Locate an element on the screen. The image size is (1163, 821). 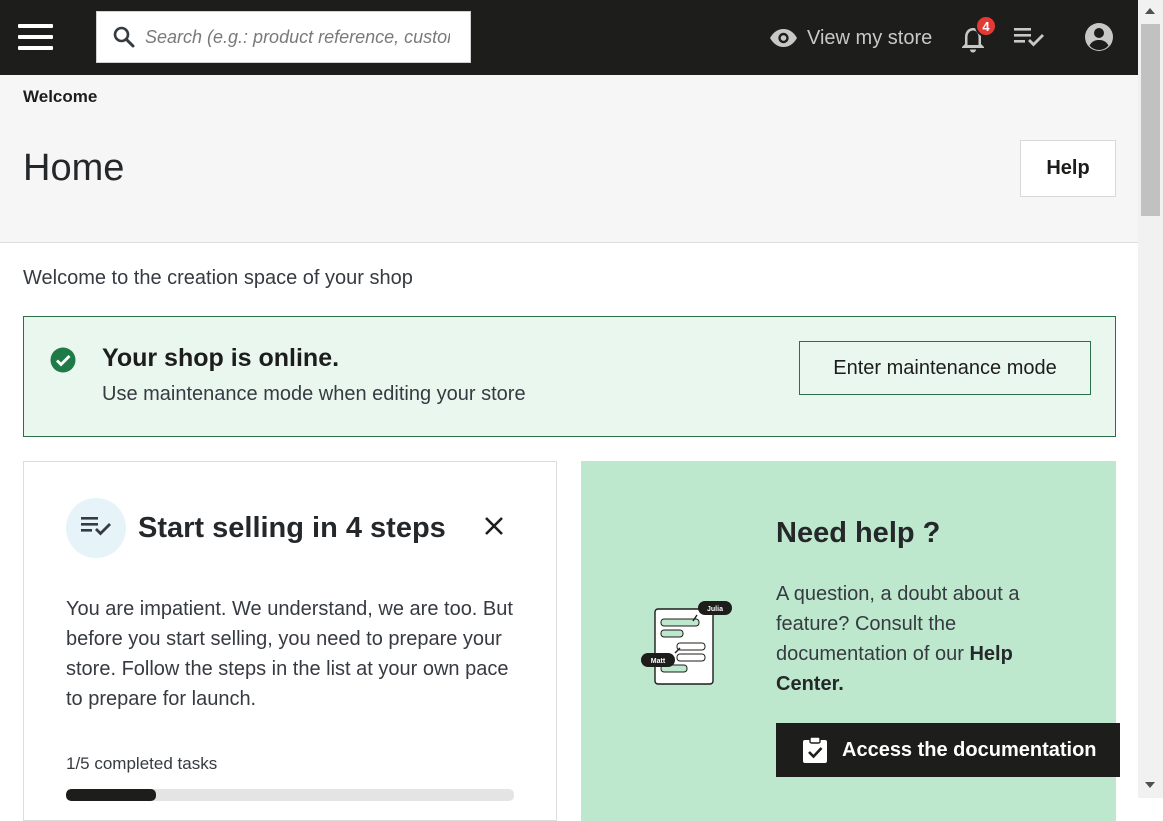
access-documentation-button: Access the documentation is located at coordinates (948, 750).